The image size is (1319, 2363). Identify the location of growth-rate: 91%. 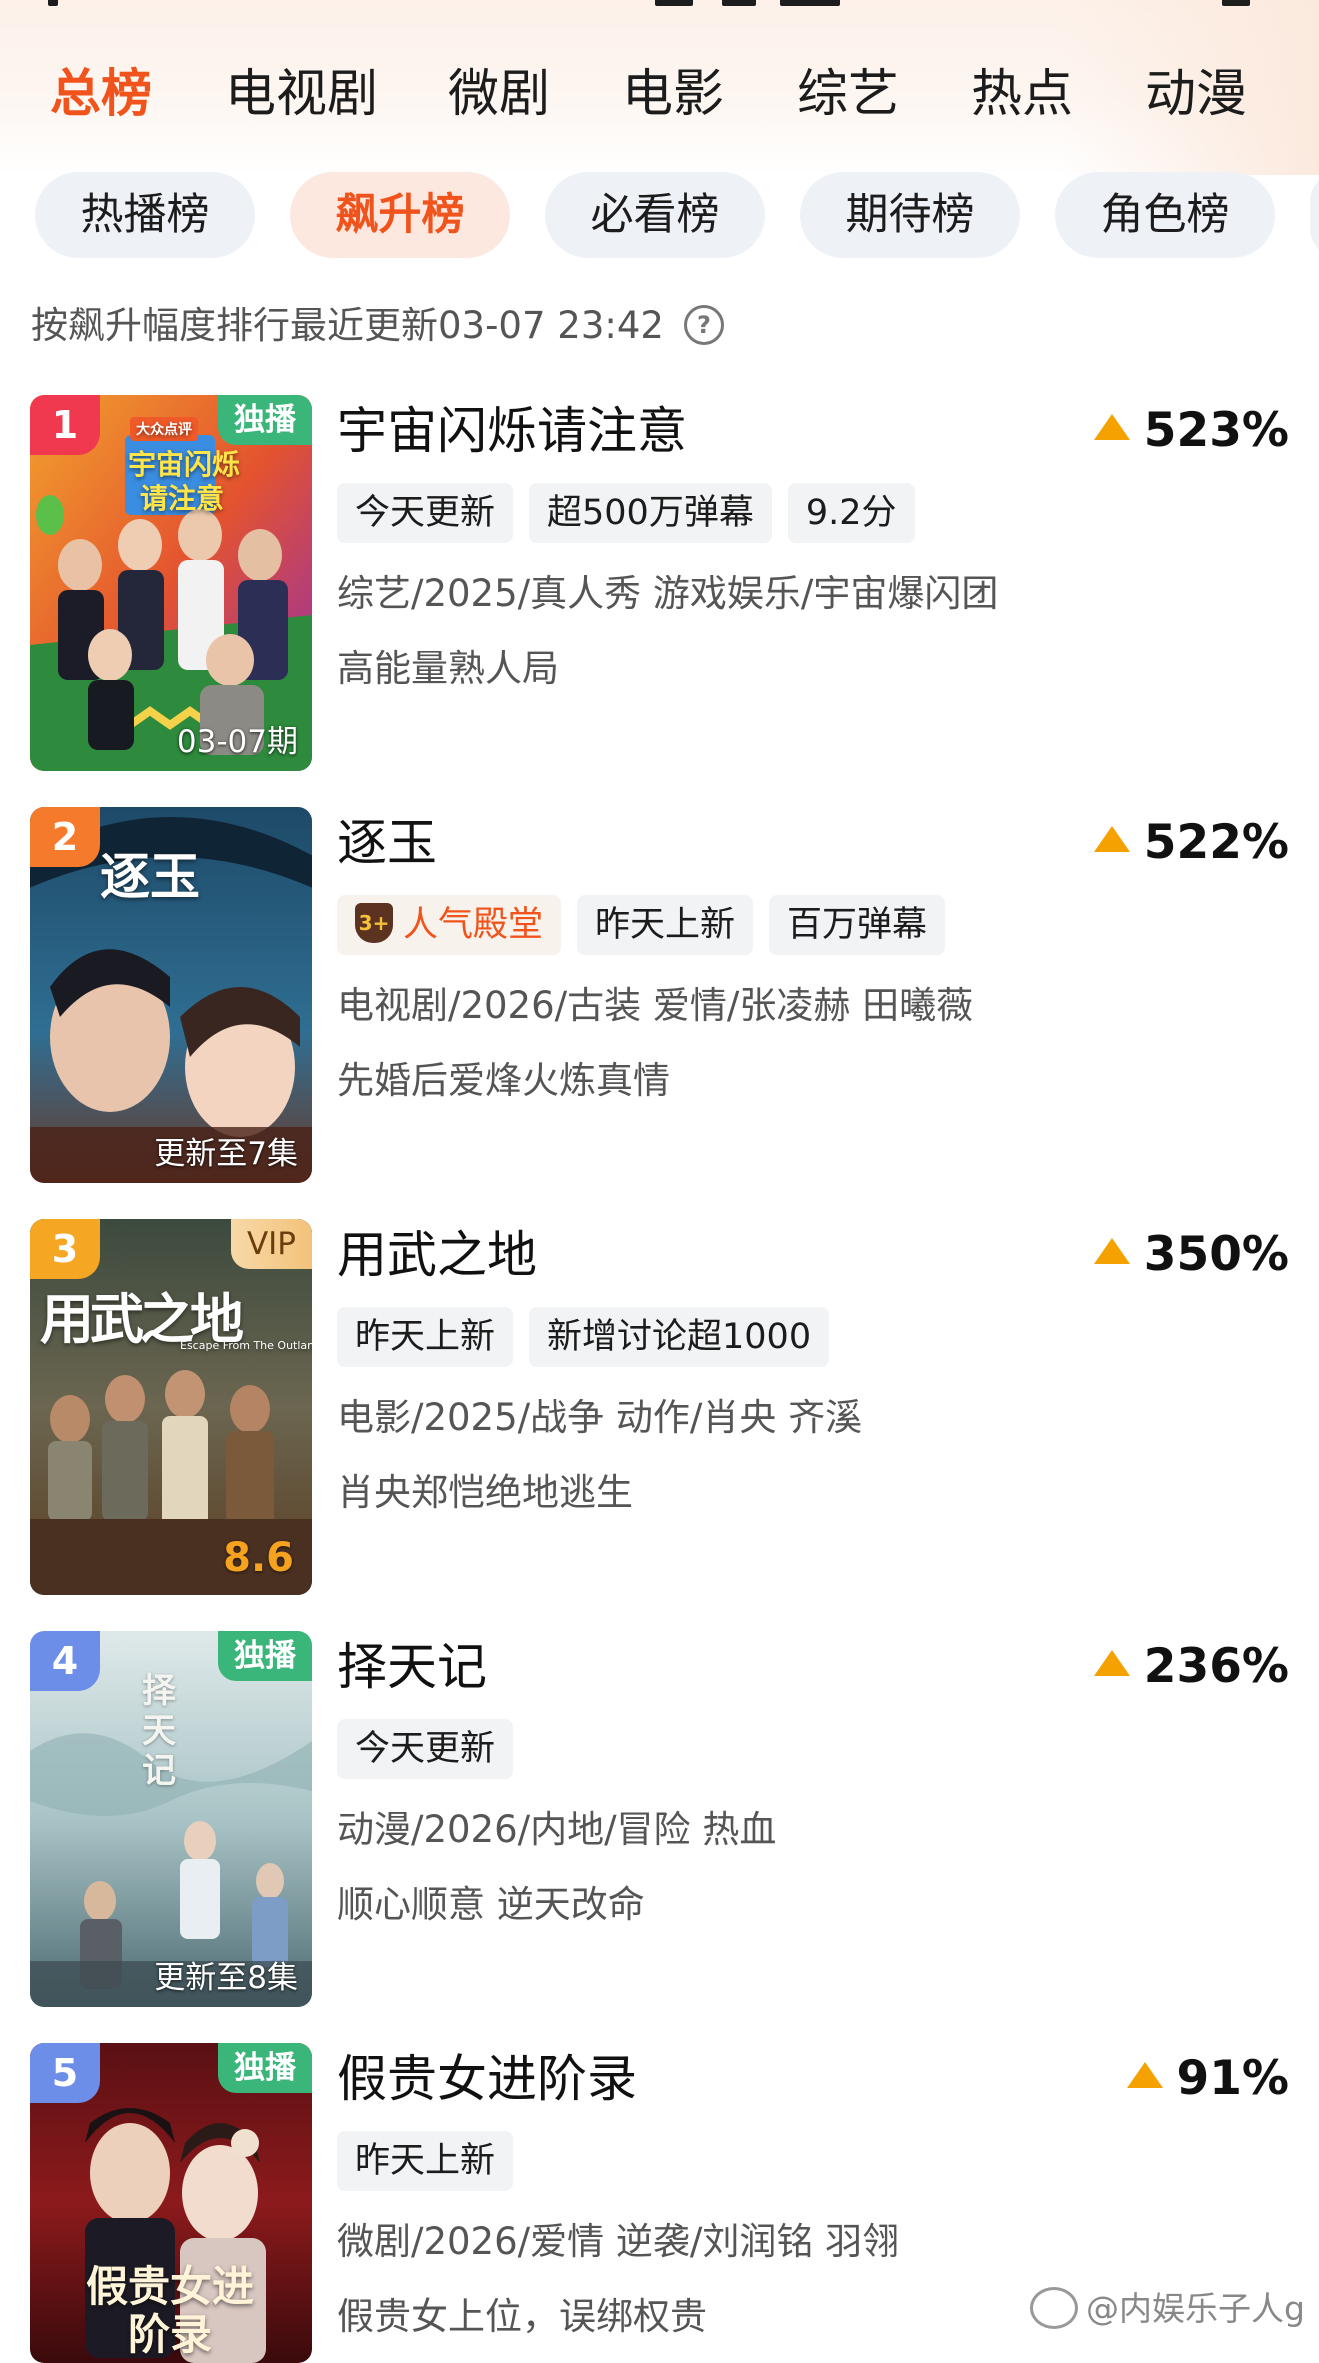
(1208, 2079).